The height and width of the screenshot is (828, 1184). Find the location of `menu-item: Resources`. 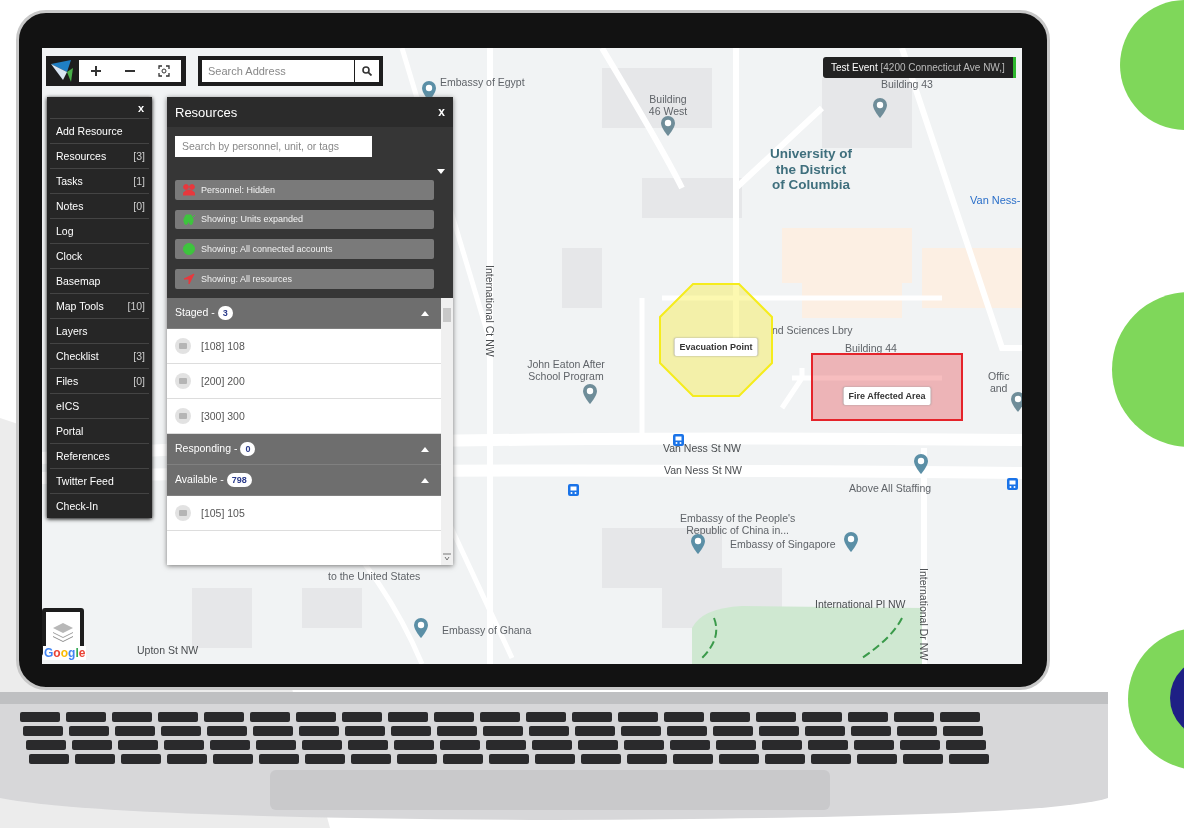

menu-item: Resources is located at coordinates (81, 156).